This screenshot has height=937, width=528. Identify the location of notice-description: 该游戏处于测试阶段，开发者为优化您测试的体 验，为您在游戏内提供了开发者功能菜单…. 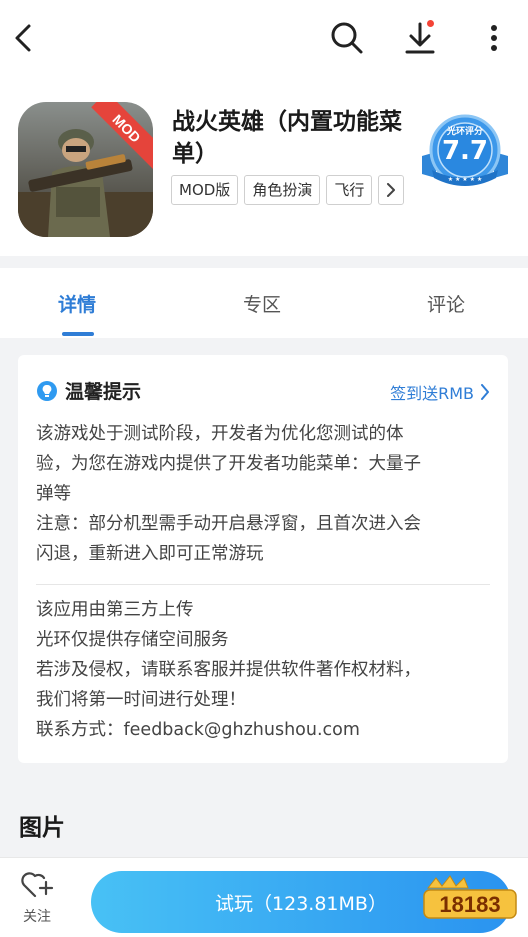
(261, 494).